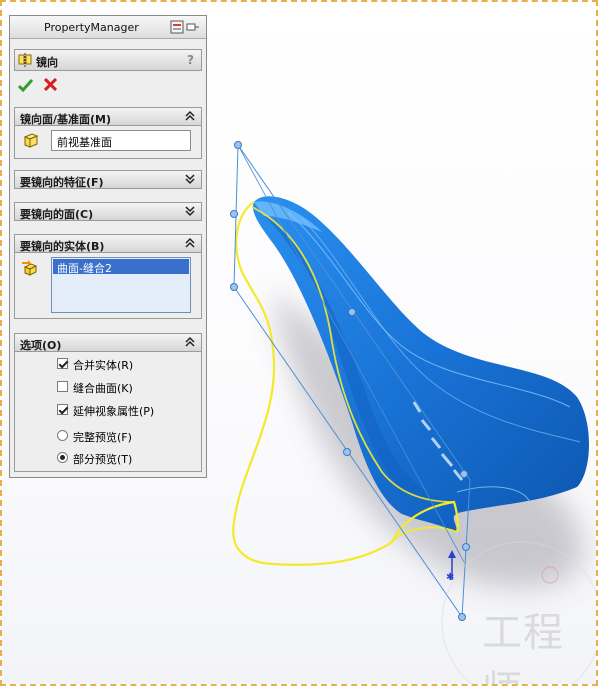  Describe the element at coordinates (108, 60) in the screenshot. I see `feature-header: 镜向 ?` at that location.